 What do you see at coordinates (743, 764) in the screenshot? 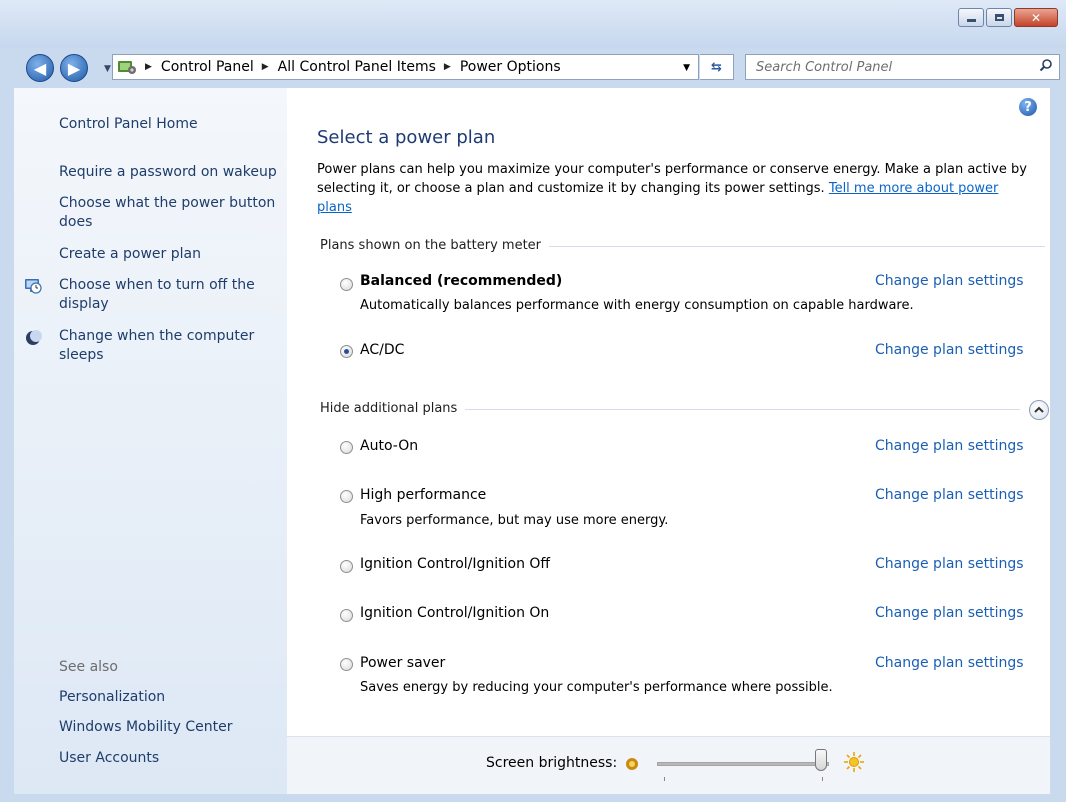
I see `brightness-slider-track` at bounding box center [743, 764].